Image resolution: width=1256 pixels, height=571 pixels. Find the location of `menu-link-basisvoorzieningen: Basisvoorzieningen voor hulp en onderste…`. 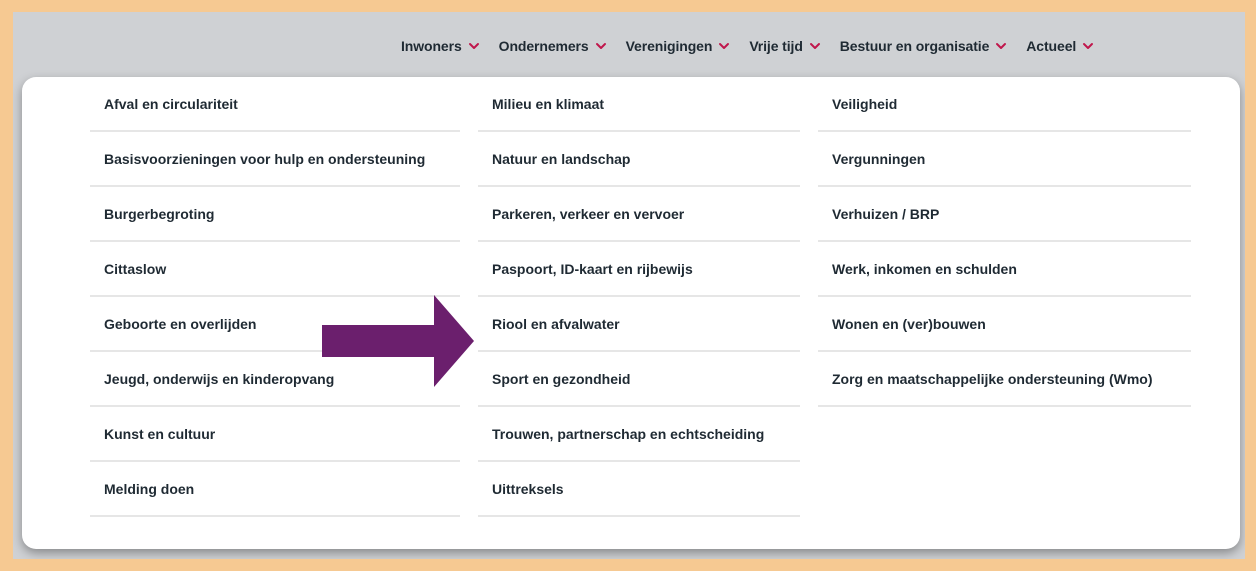

menu-link-basisvoorzieningen: Basisvoorzieningen voor hulp en onderste… is located at coordinates (275, 159).